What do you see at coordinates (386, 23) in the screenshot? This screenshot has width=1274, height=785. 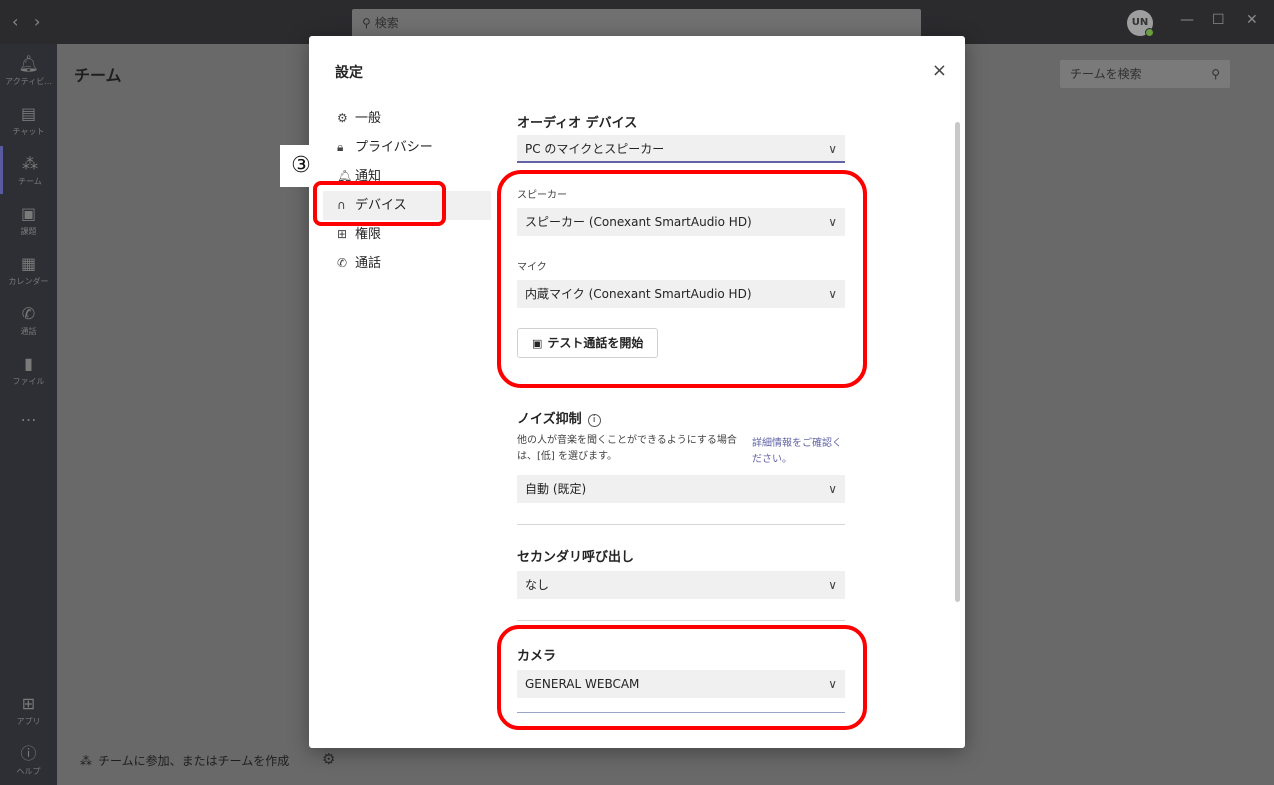 I see `global-search-placeholder: 検索` at bounding box center [386, 23].